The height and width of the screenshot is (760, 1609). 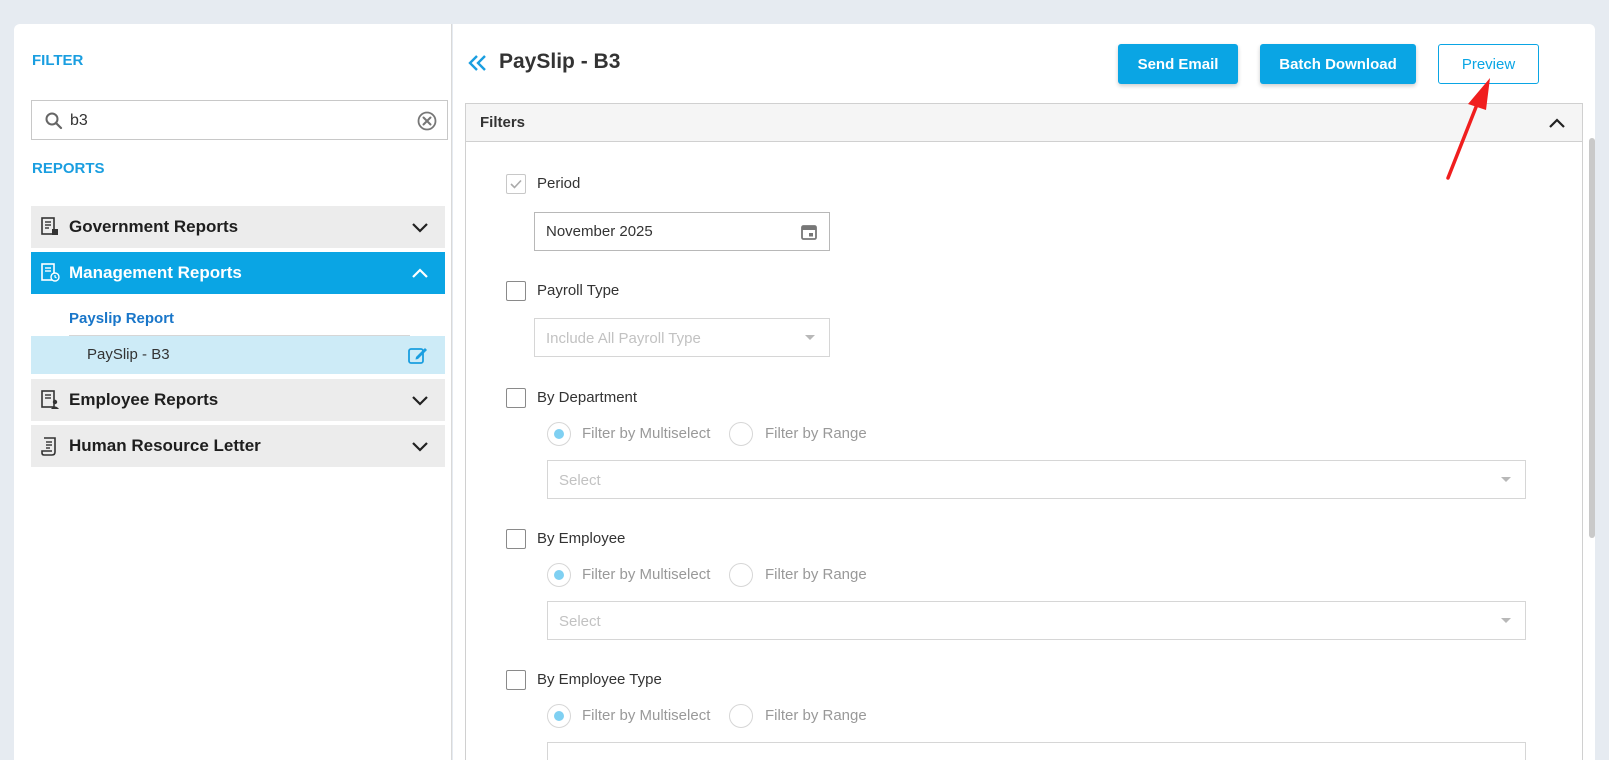 What do you see at coordinates (121, 318) in the screenshot?
I see `payslip-report-heading: Payslip Report` at bounding box center [121, 318].